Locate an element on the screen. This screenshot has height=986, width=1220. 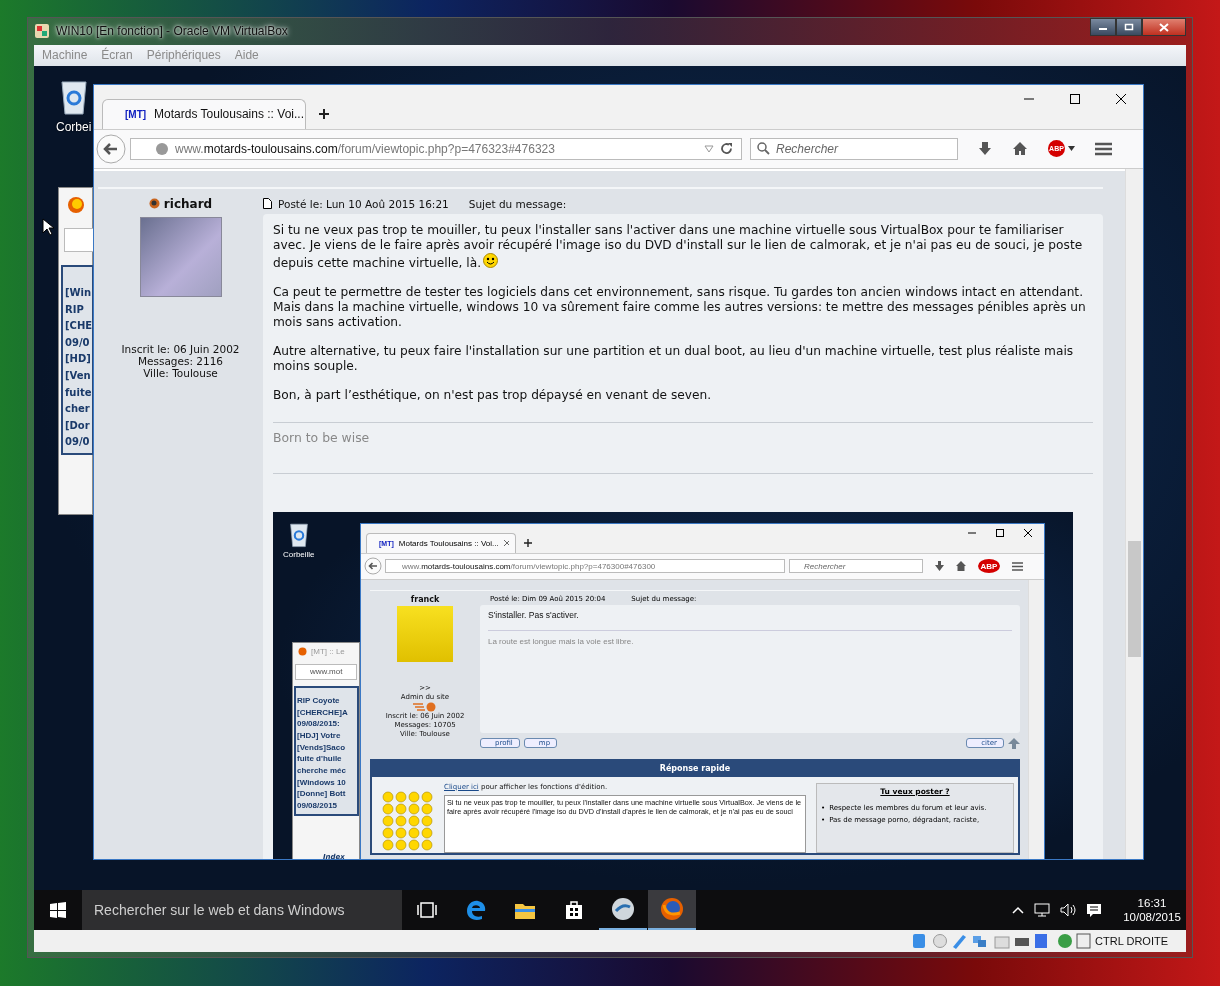
topic-link: fuite is located at coordinates (77, 395).